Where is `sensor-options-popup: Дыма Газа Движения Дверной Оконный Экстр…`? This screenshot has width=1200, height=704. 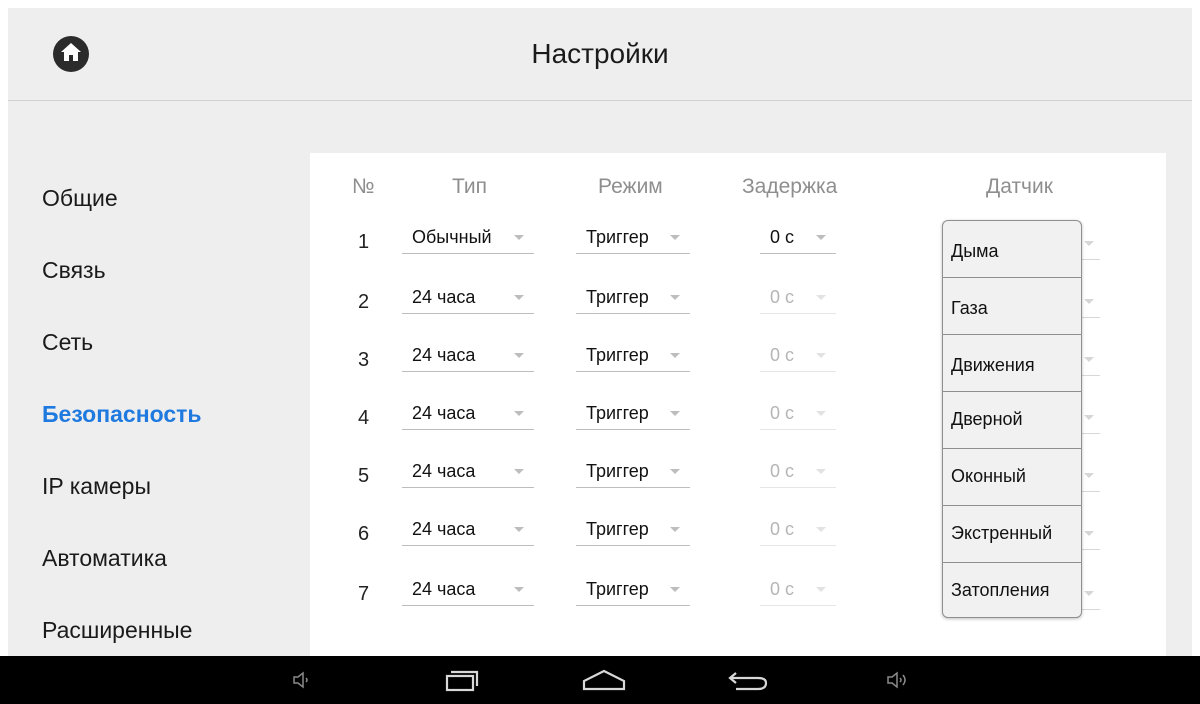
sensor-options-popup: Дыма Газа Движения Дверной Оконный Экстр… is located at coordinates (1012, 419).